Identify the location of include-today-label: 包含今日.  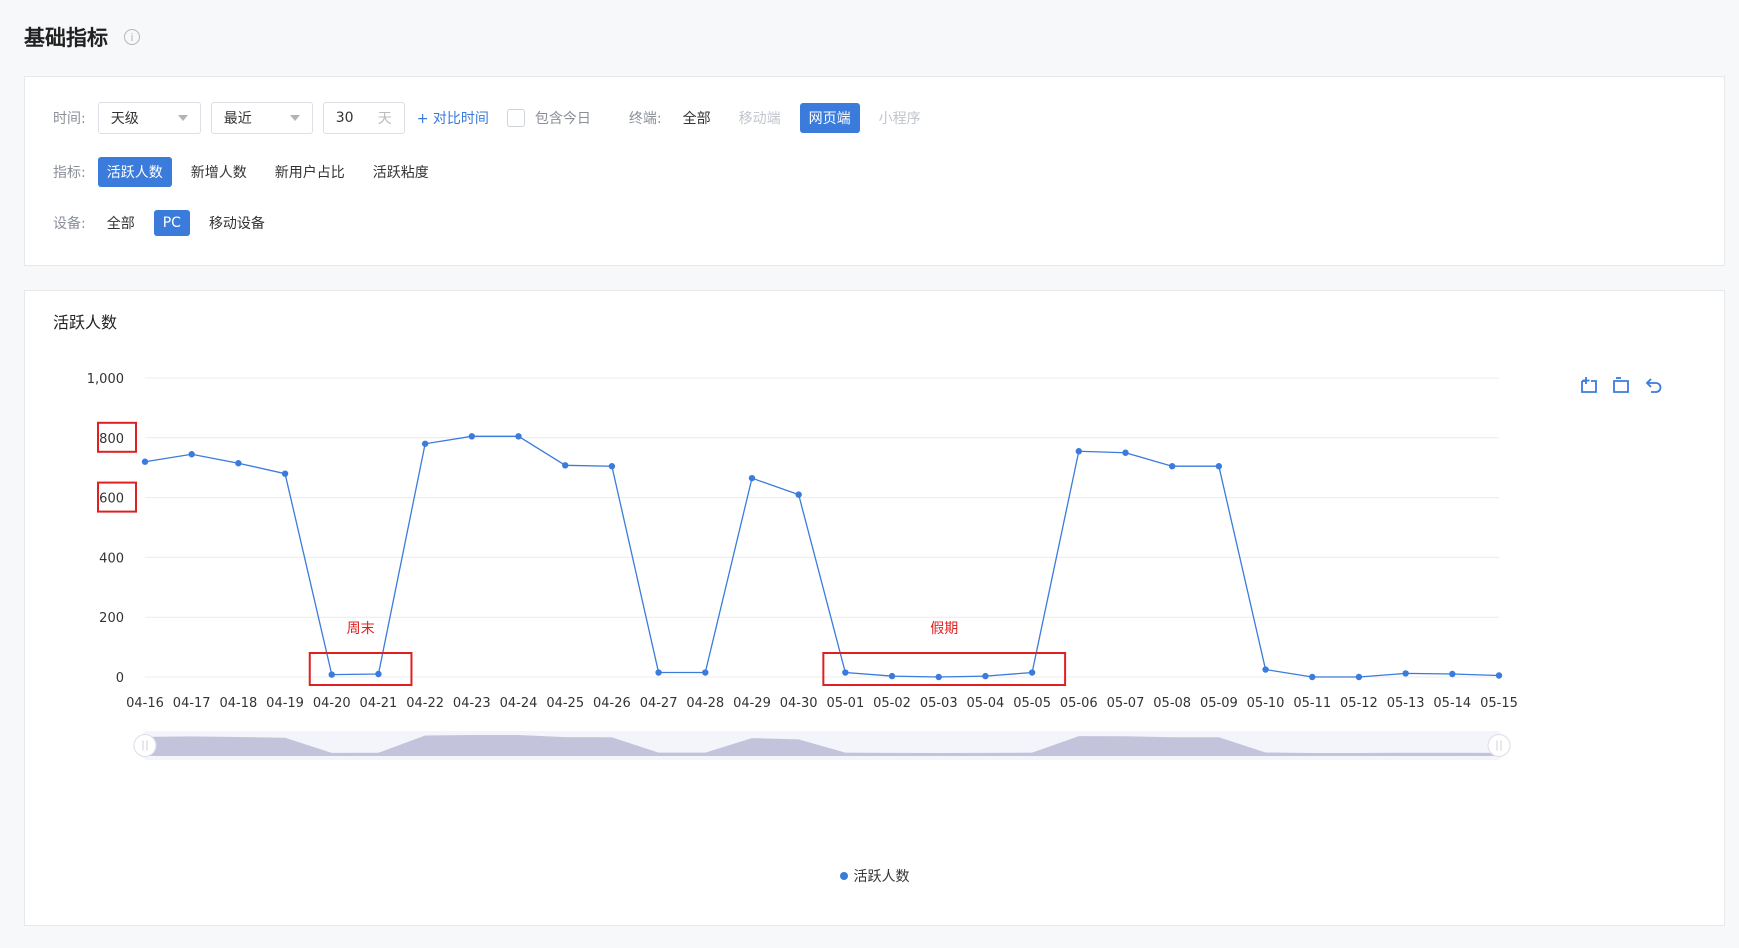
(562, 119).